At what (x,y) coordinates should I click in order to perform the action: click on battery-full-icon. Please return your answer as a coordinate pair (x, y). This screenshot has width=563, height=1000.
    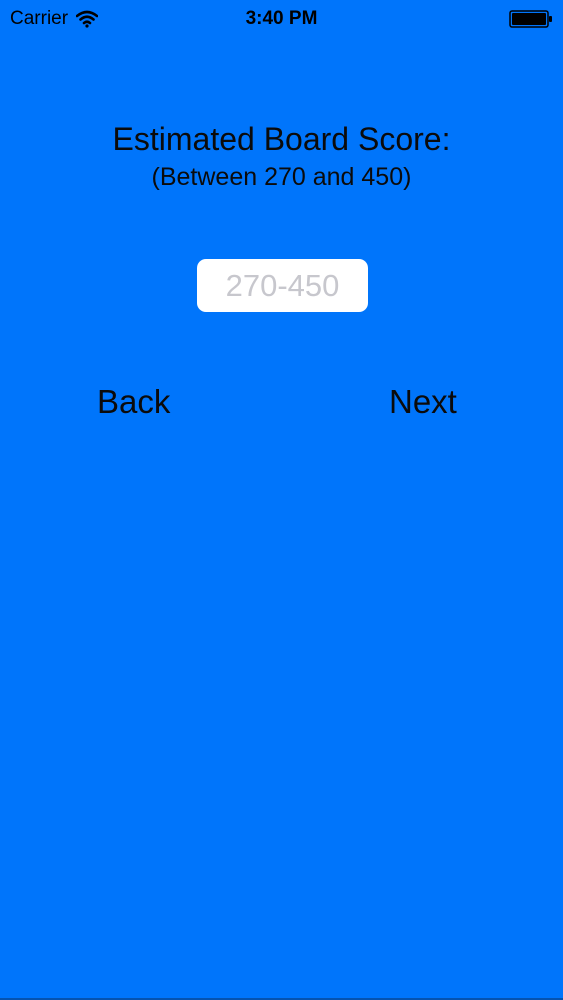
    Looking at the image, I should click on (531, 19).